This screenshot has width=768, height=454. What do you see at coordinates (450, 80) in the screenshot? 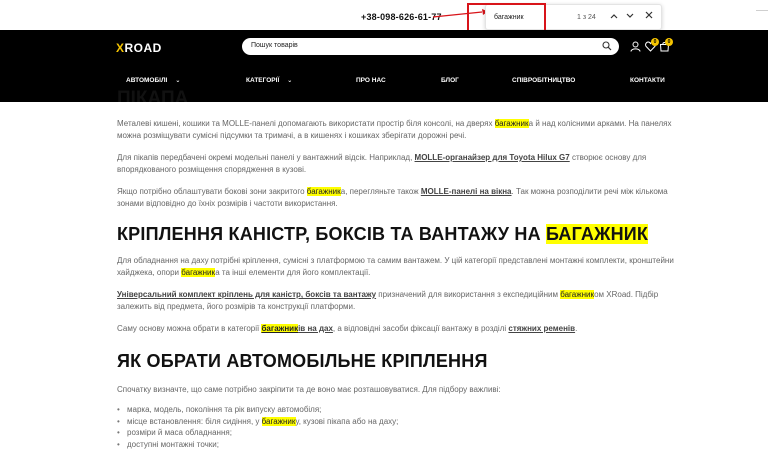
I see `nav-item-blog: БЛОГ` at bounding box center [450, 80].